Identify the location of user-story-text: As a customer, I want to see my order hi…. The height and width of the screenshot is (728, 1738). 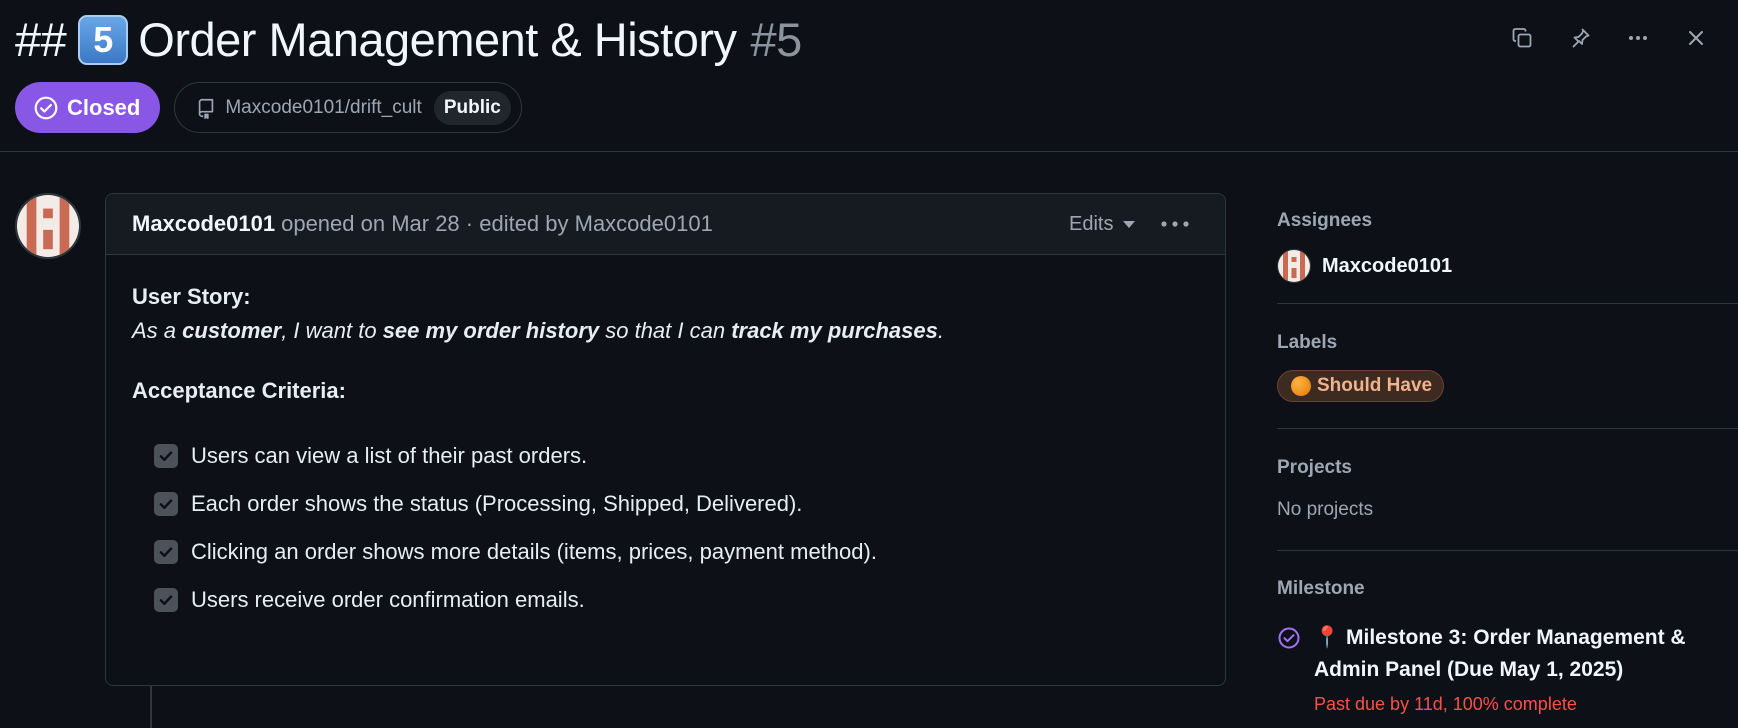
(665, 331).